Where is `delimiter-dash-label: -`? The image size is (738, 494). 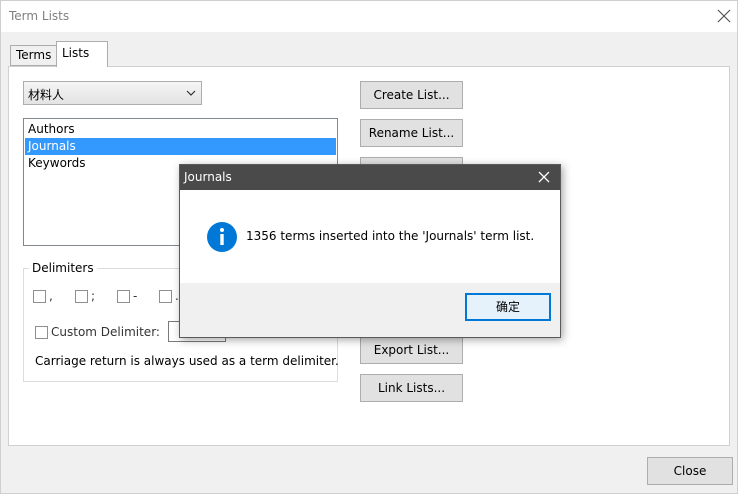
delimiter-dash-label: - is located at coordinates (135, 296).